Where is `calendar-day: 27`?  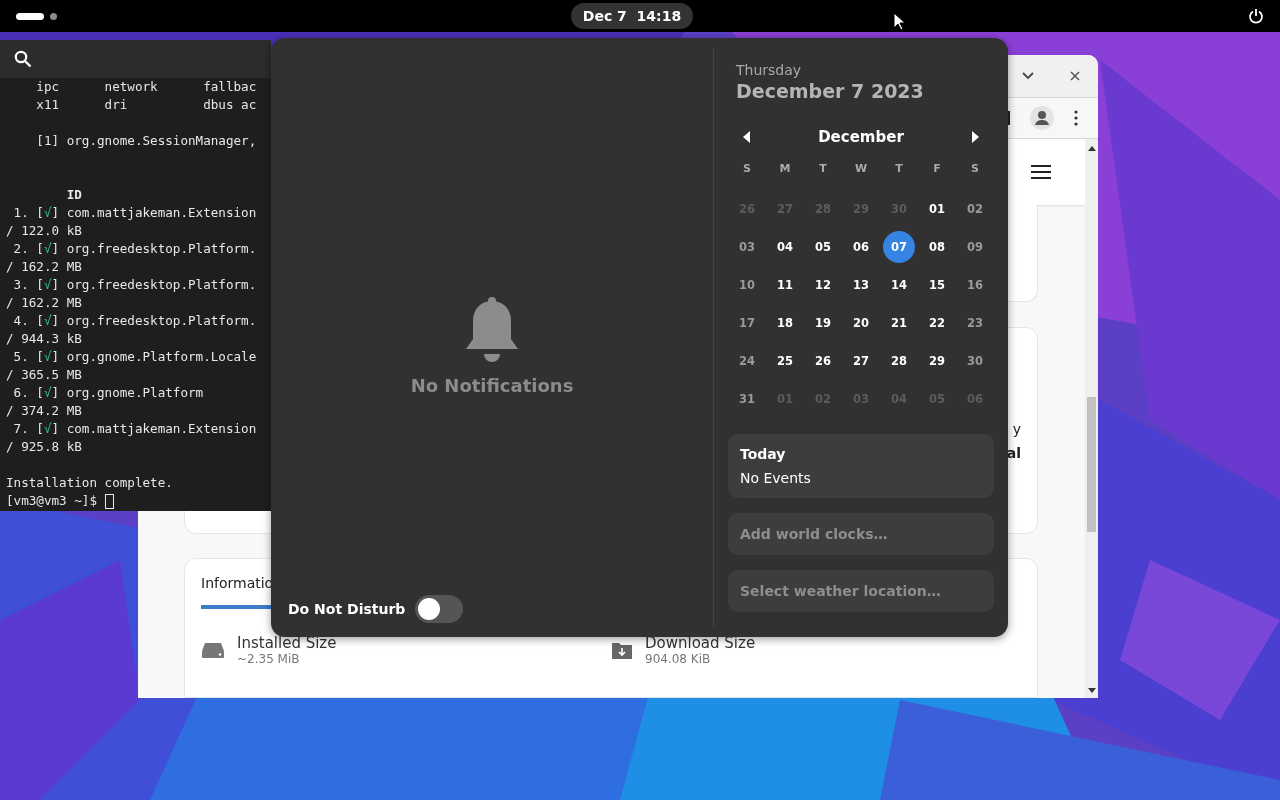 calendar-day: 27 is located at coordinates (861, 361).